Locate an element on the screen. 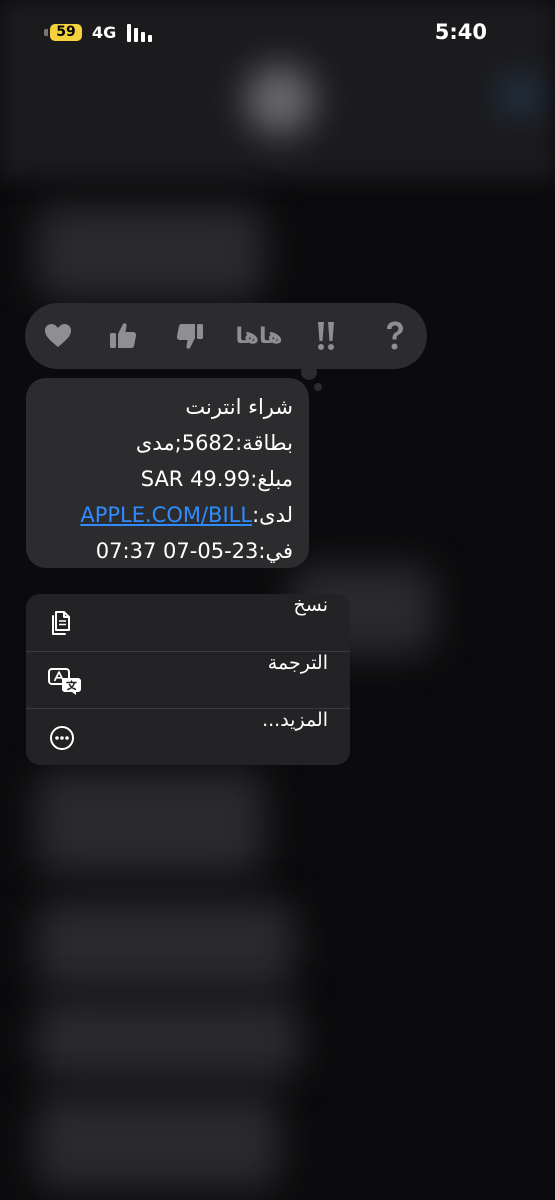 The image size is (555, 1200). menu-item-translate: الترجمة is located at coordinates (188, 680).